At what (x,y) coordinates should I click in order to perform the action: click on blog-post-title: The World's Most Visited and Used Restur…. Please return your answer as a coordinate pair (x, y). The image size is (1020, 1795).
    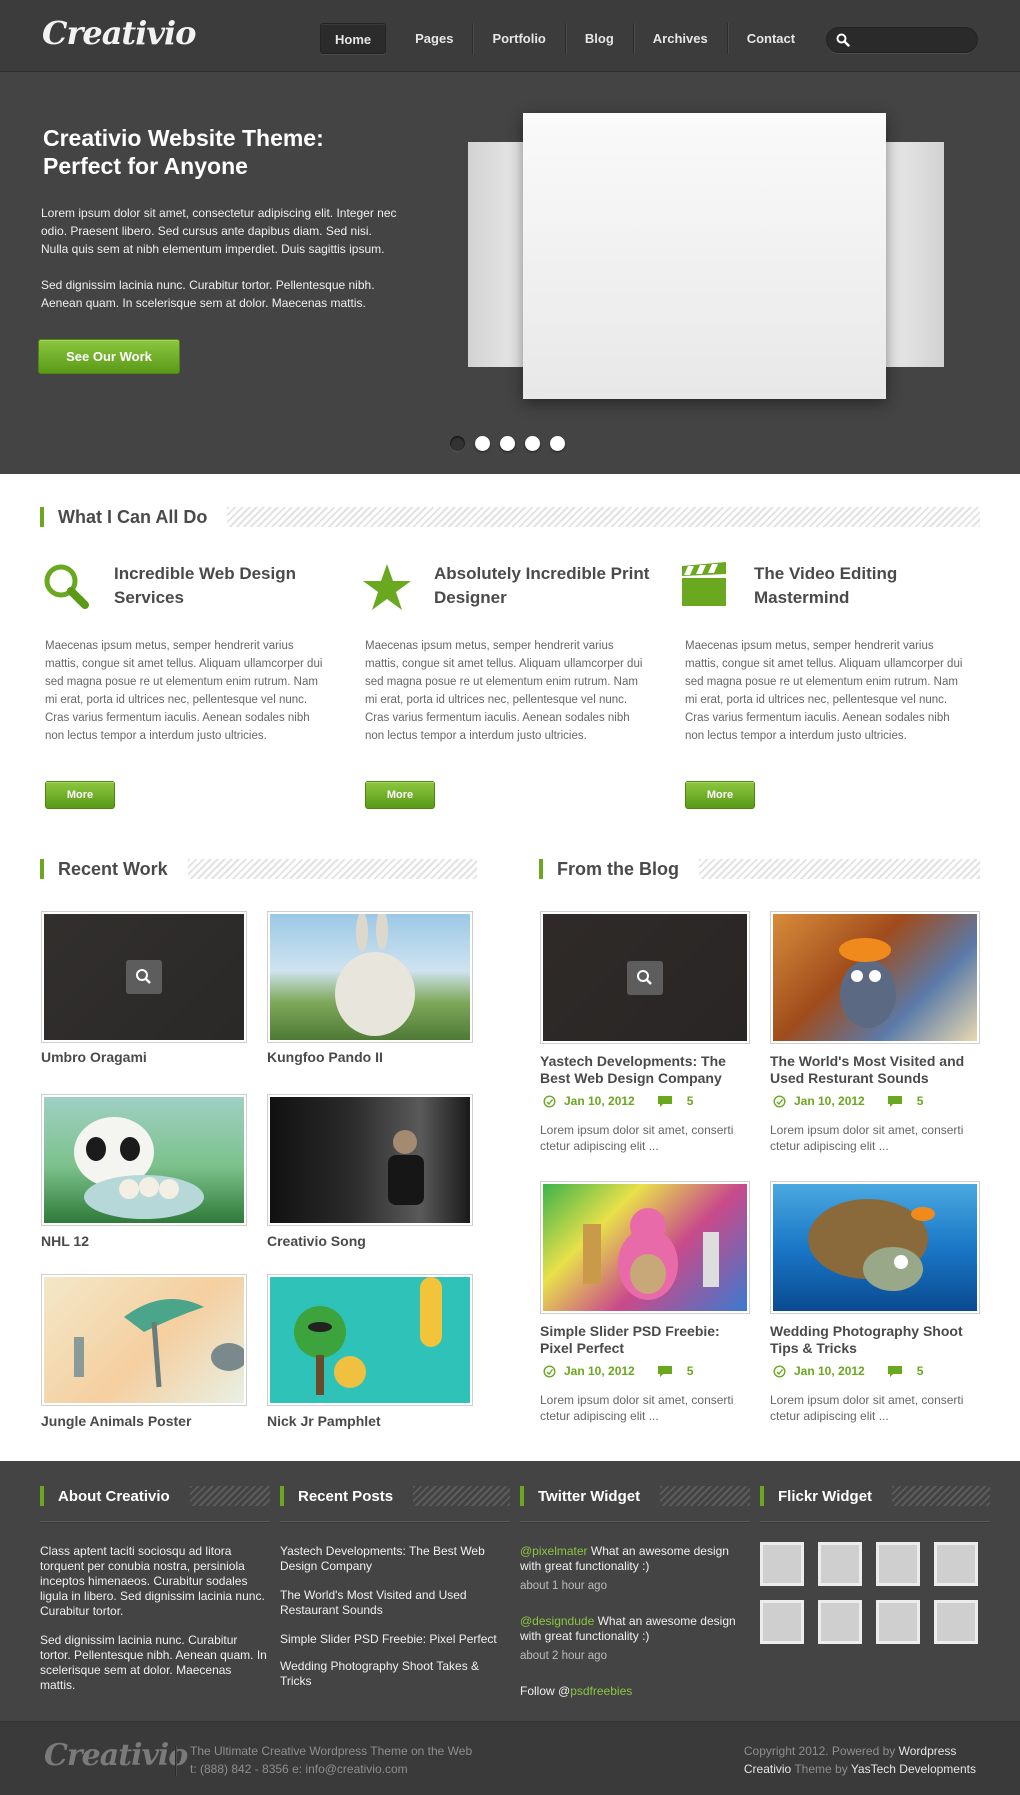
    Looking at the image, I should click on (875, 1070).